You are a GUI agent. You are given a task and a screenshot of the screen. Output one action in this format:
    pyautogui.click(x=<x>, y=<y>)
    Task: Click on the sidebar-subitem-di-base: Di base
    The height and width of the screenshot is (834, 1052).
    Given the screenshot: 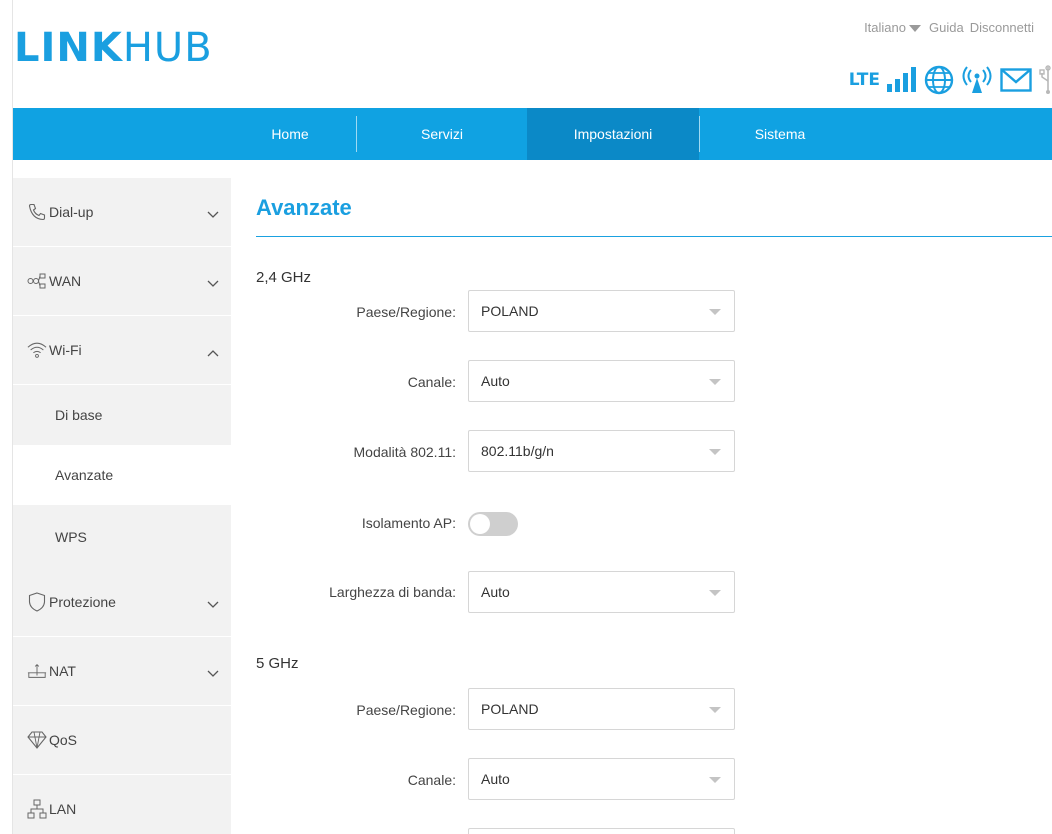 What is the action you would take?
    pyautogui.click(x=122, y=415)
    